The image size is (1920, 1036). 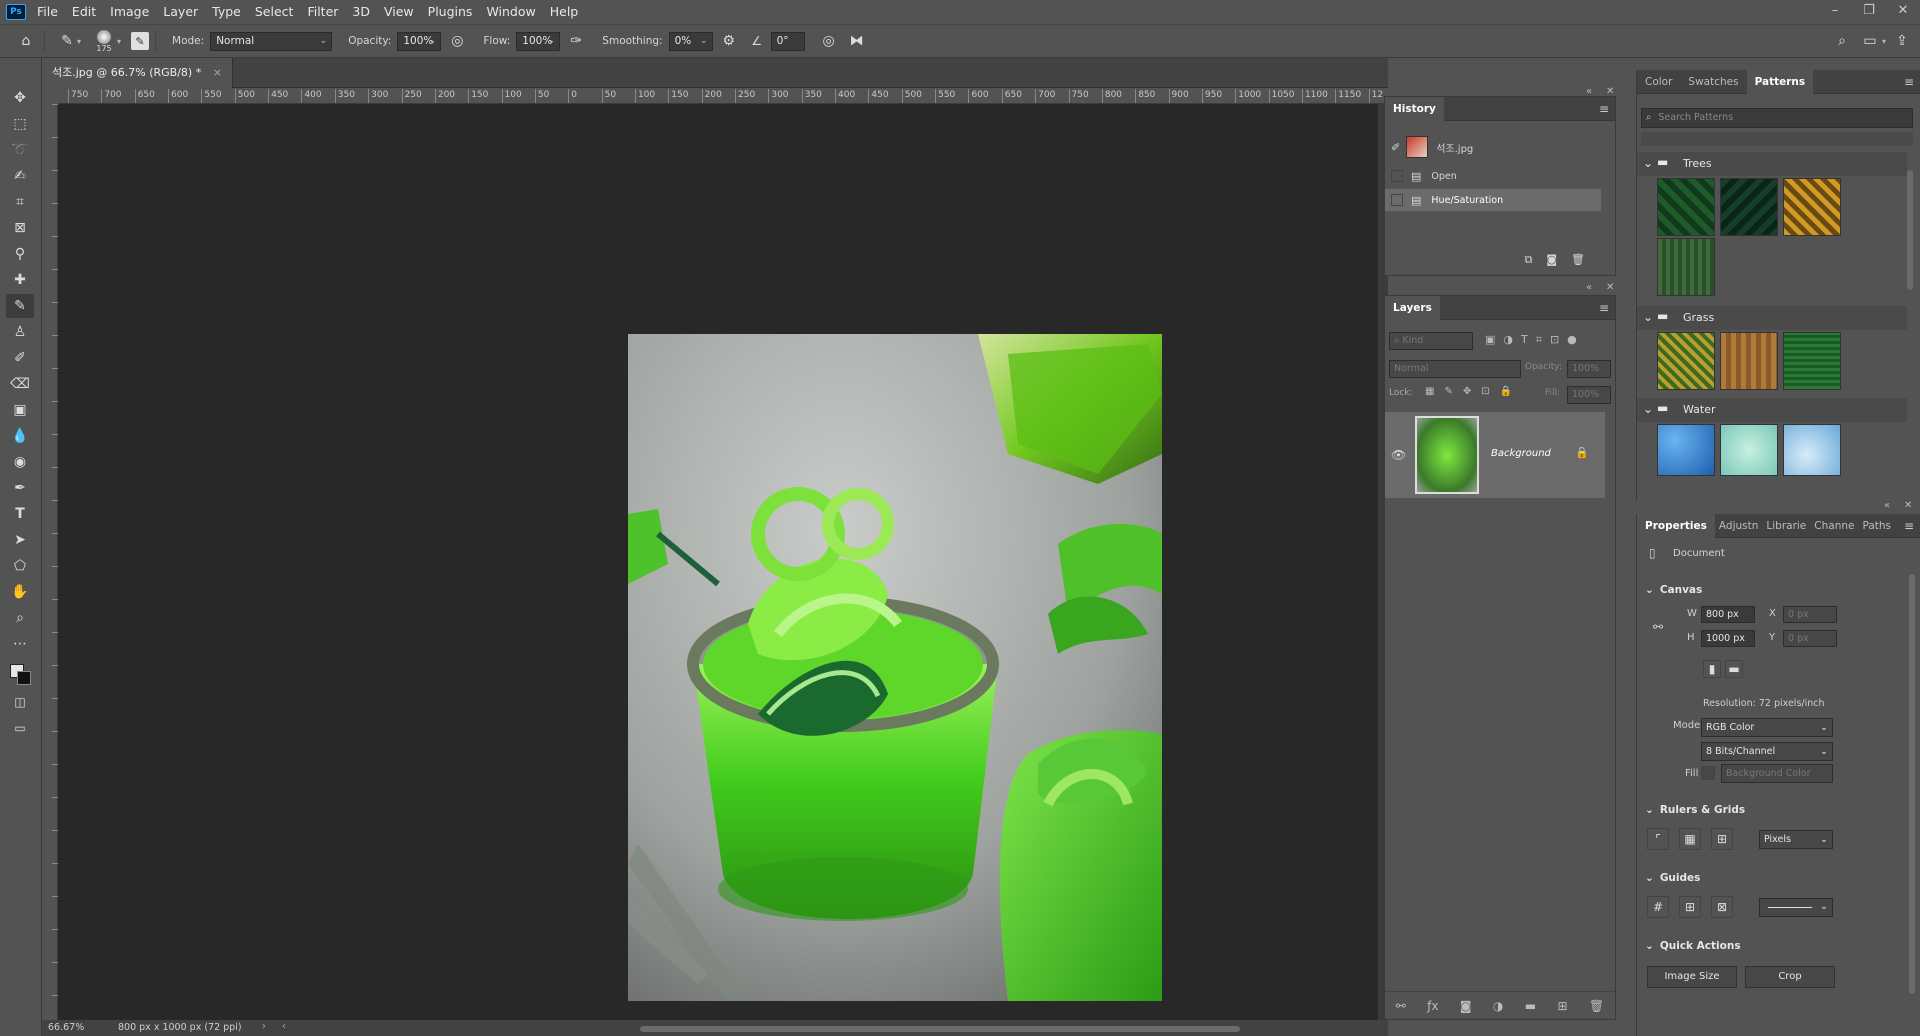 I want to click on scroll-left-icon: ‹, so click(x=284, y=1026).